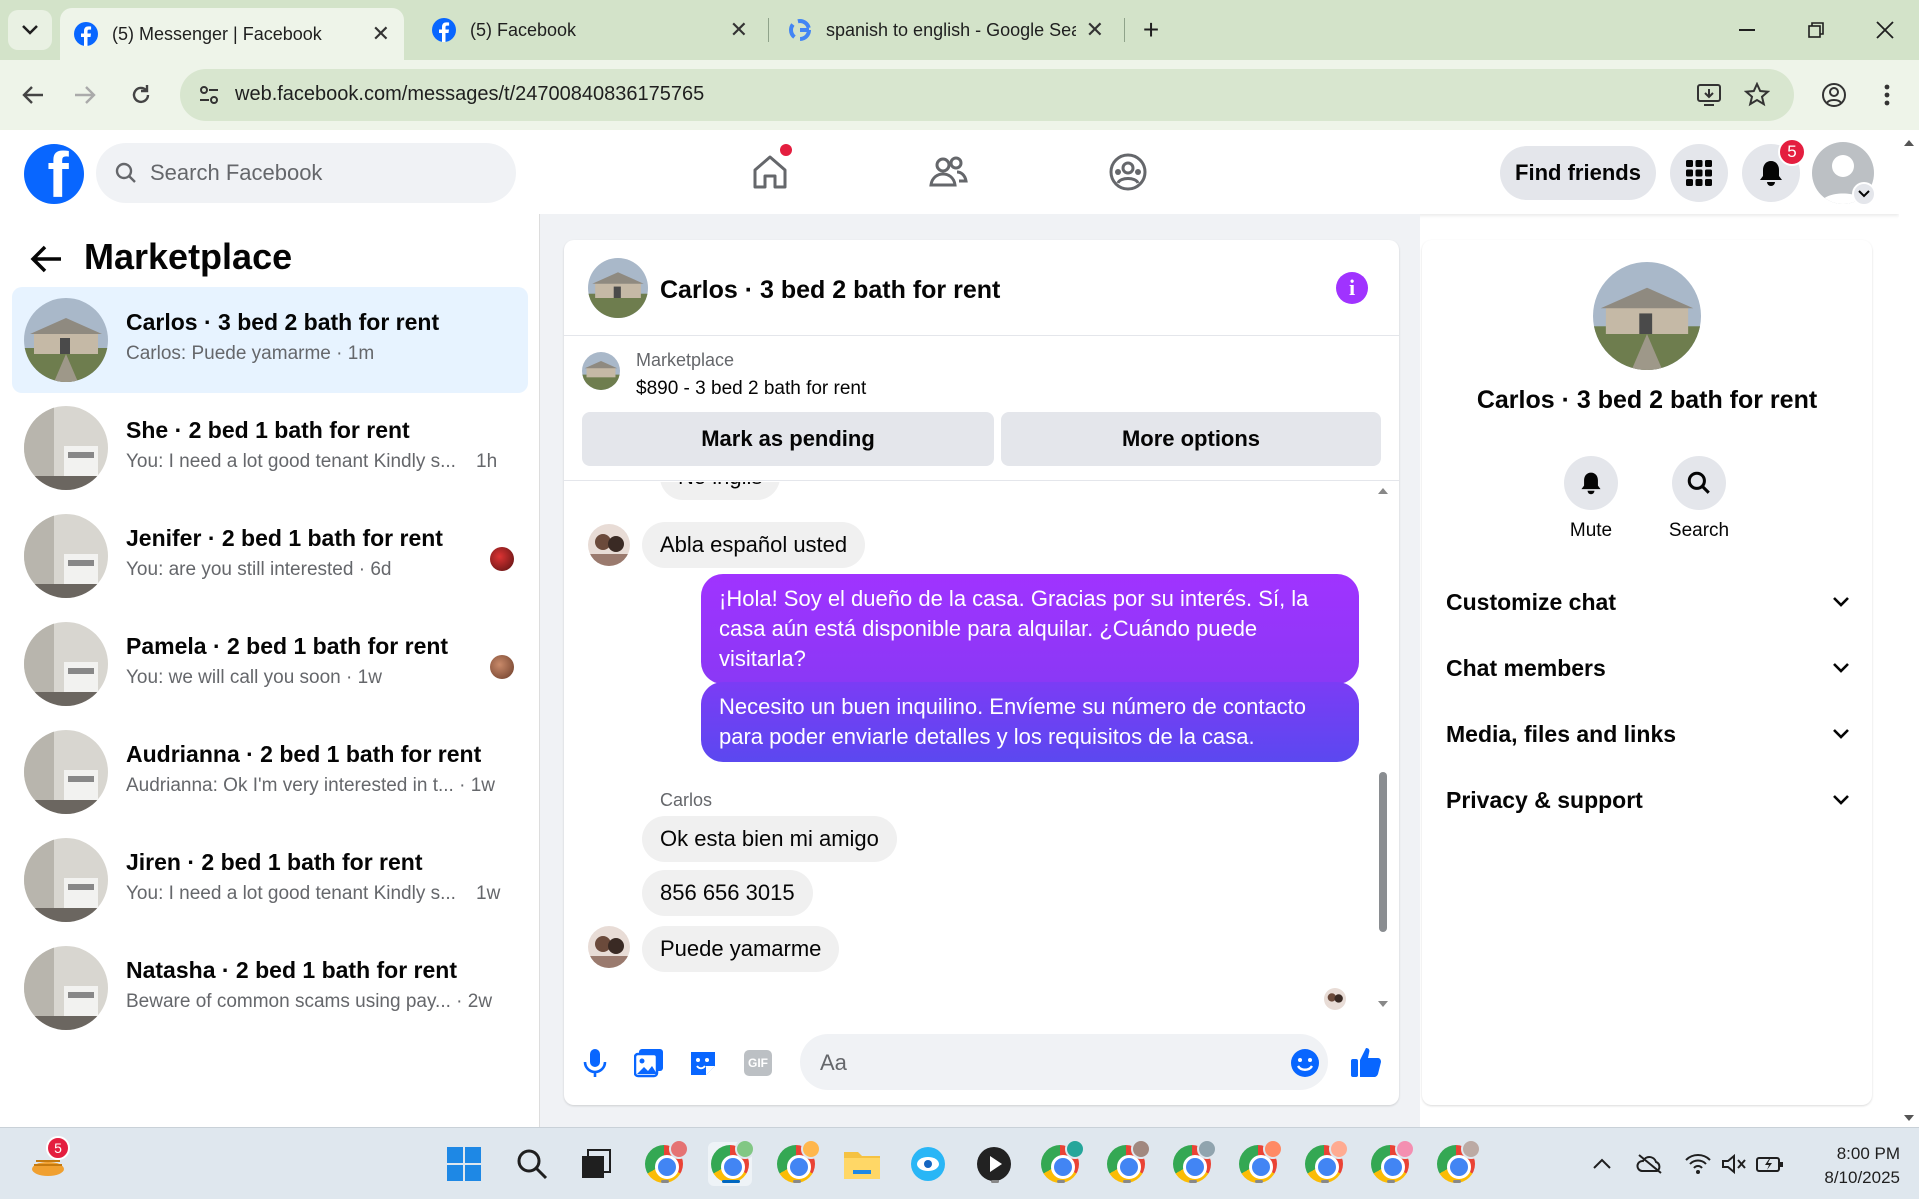 This screenshot has height=1199, width=1919. Describe the element at coordinates (800, 30) in the screenshot. I see `google-favicon-icon` at that location.